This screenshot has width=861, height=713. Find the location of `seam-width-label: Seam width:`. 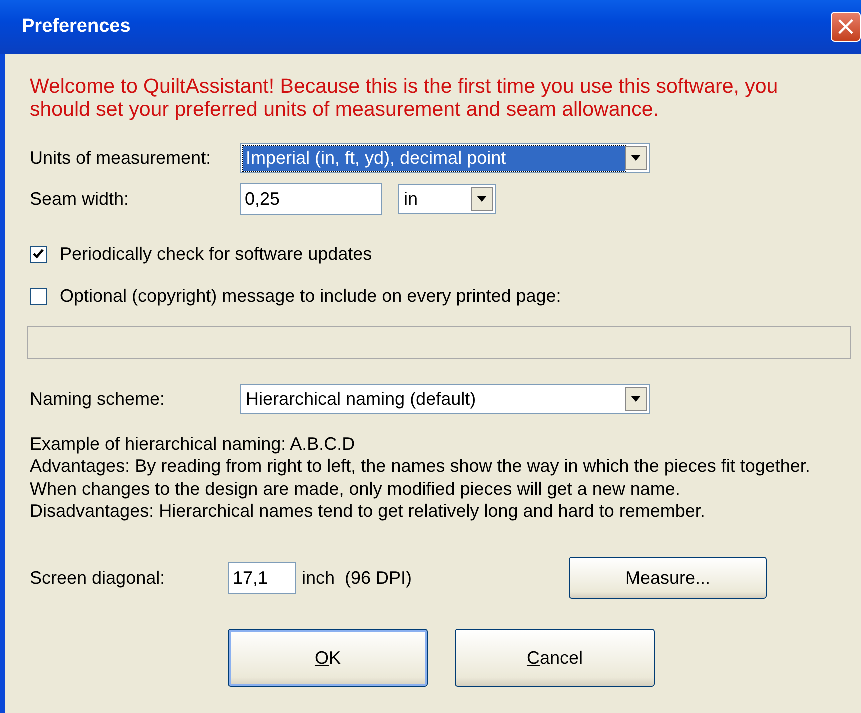

seam-width-label: Seam width: is located at coordinates (80, 199).